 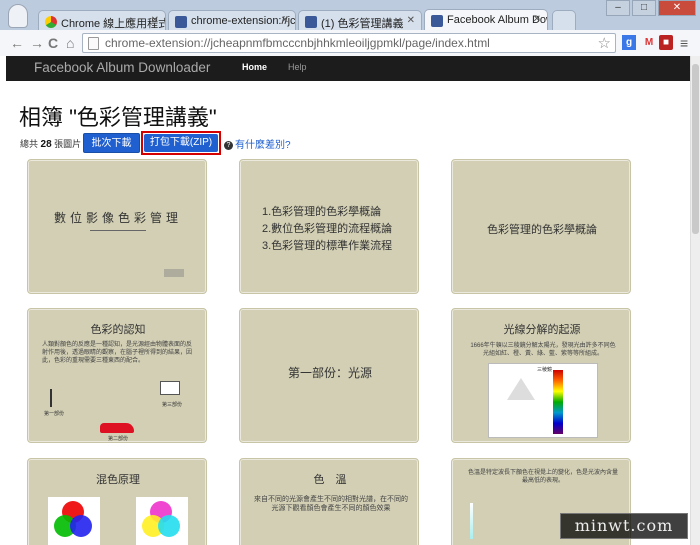 What do you see at coordinates (37, 43) in the screenshot?
I see `forward-button: →` at bounding box center [37, 43].